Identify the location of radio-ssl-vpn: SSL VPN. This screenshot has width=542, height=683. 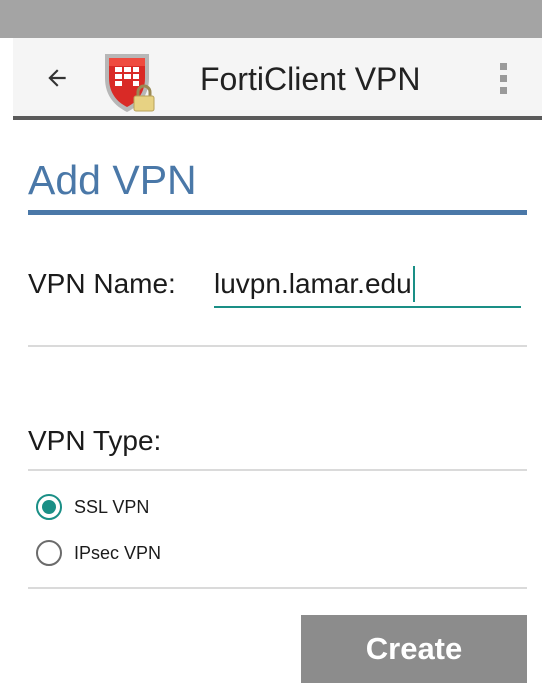
(92, 507).